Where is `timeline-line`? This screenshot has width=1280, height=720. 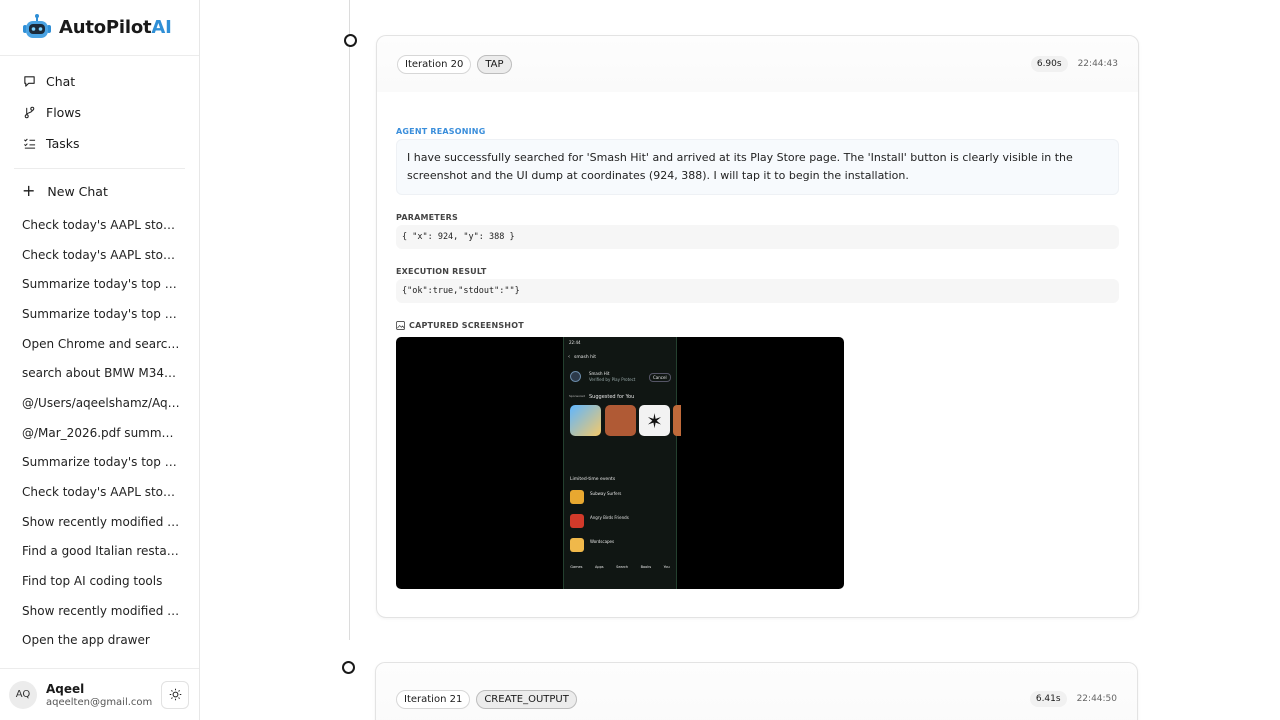
timeline-line is located at coordinates (349, 320).